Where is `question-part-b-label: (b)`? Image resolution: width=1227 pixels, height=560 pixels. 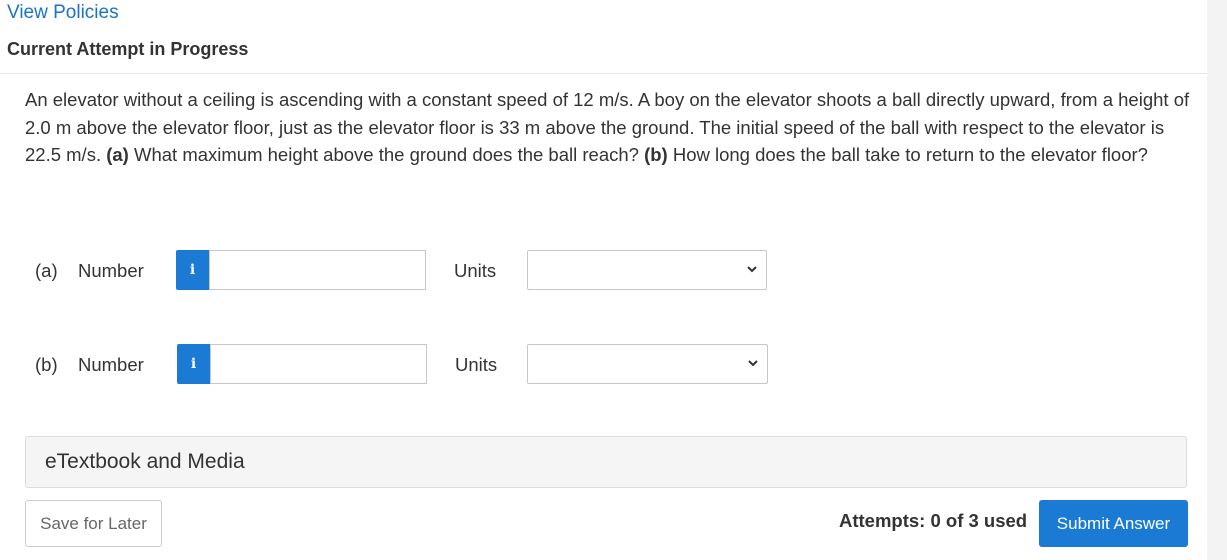
question-part-b-label: (b) is located at coordinates (656, 155).